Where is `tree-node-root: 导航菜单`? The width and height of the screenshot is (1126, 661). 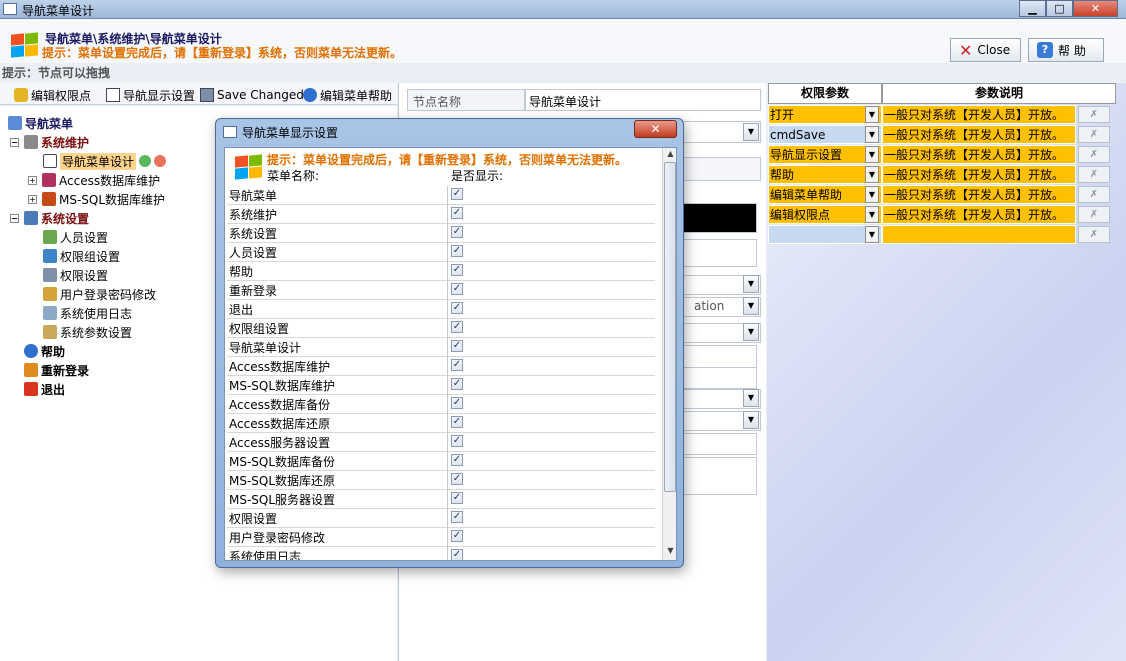 tree-node-root: 导航菜单 is located at coordinates (40, 123).